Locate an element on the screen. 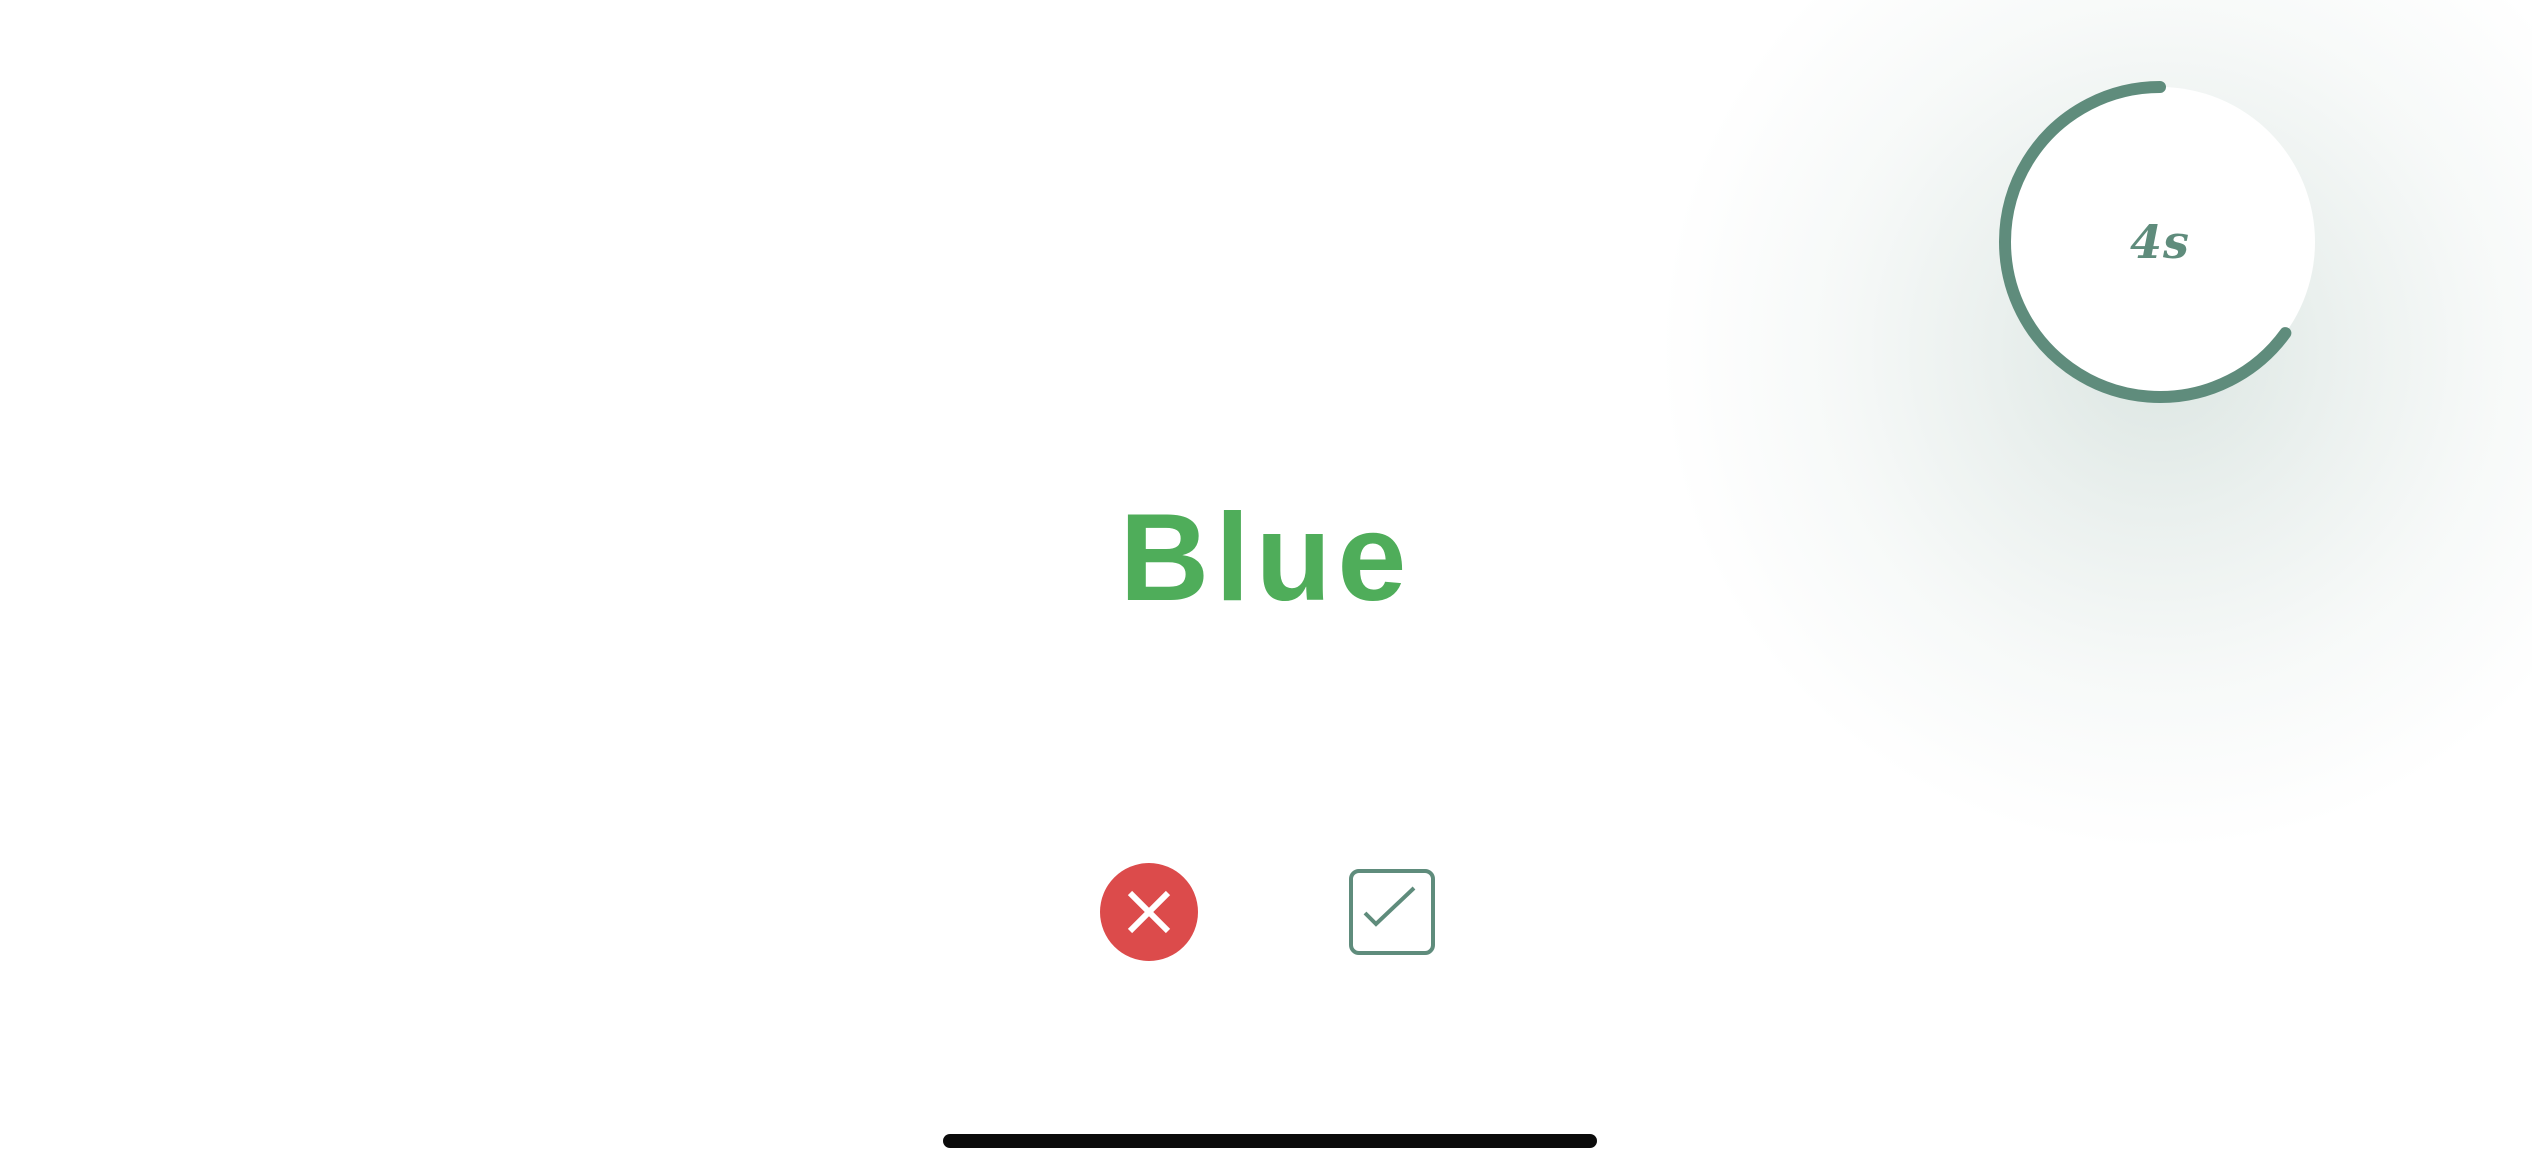 This screenshot has width=2532, height=1170. checkbox-check-icon is located at coordinates (1392, 912).